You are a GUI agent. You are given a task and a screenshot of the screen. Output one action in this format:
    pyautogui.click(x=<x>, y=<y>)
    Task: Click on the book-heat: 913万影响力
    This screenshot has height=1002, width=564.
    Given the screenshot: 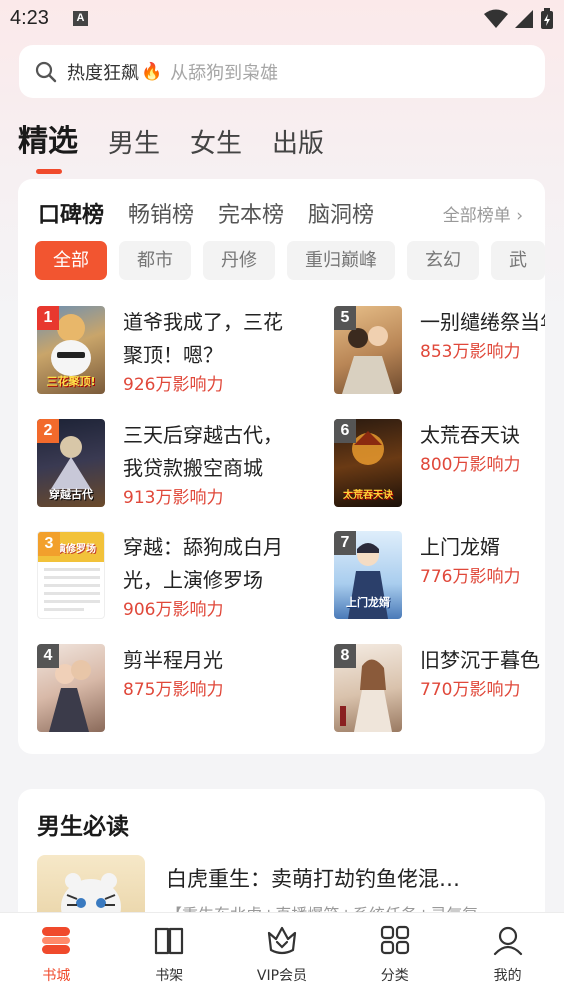 What is the action you would take?
    pyautogui.click(x=173, y=498)
    